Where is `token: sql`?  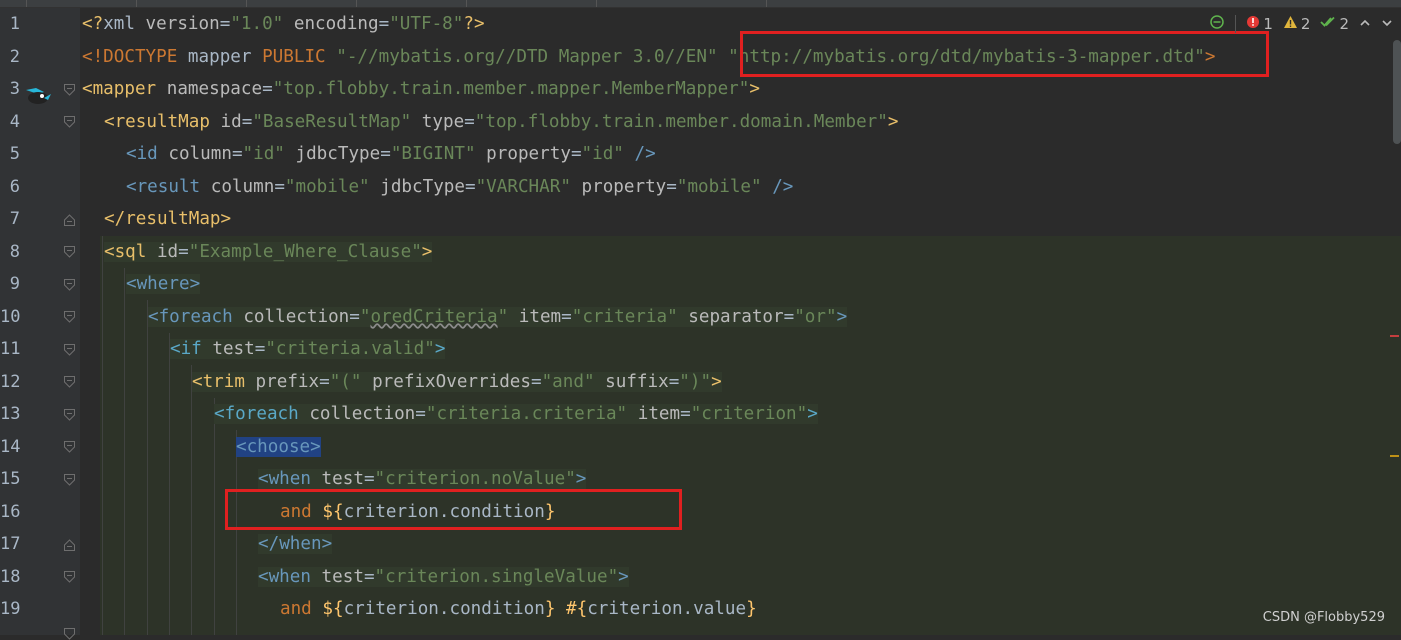
token: sql is located at coordinates (130, 251).